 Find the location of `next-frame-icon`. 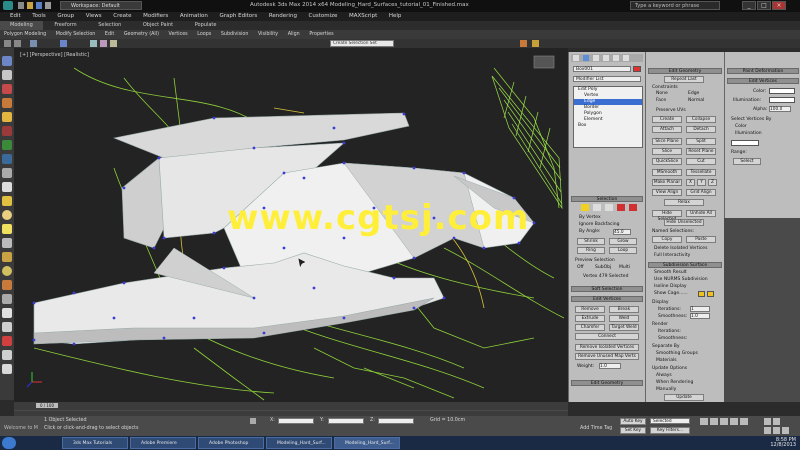

next-frame-icon is located at coordinates (734, 421).